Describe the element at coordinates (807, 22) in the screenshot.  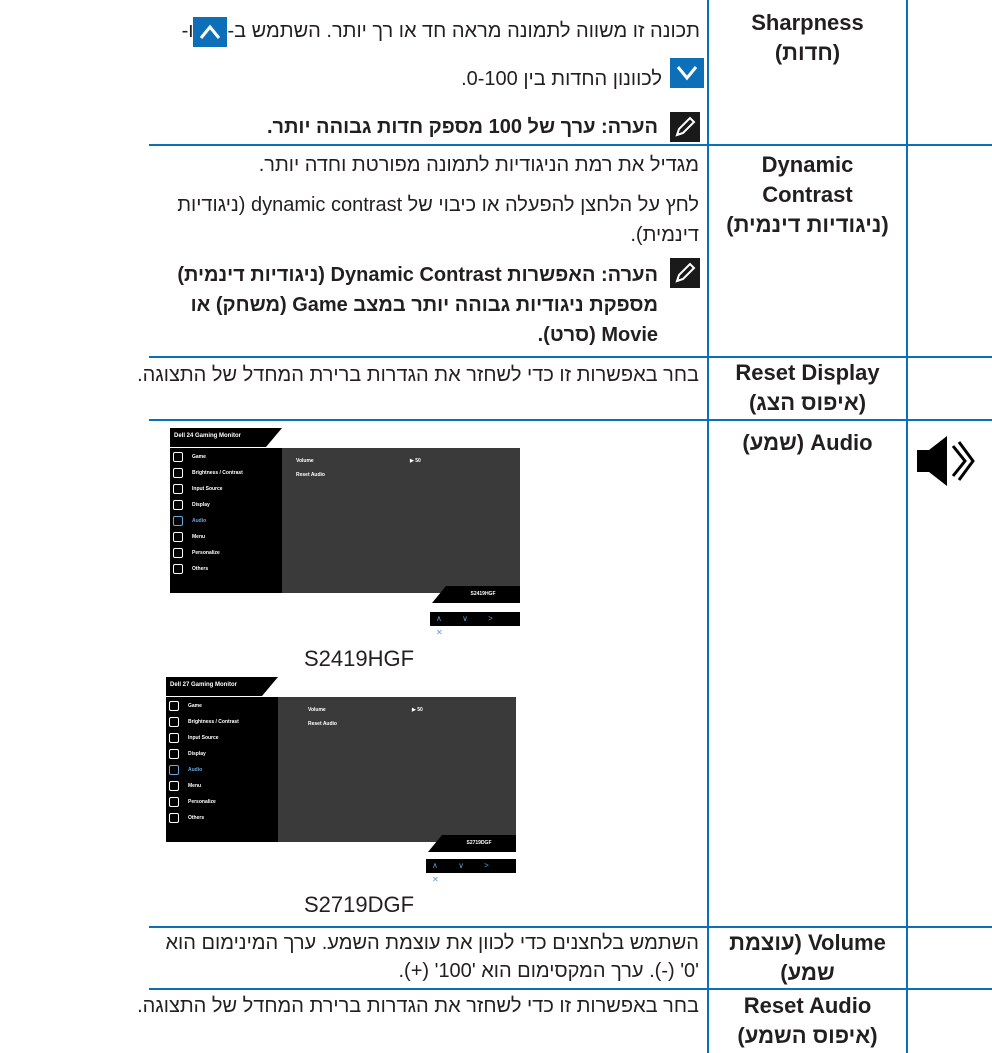
I see `sharpness-label-en: Sharpness` at that location.